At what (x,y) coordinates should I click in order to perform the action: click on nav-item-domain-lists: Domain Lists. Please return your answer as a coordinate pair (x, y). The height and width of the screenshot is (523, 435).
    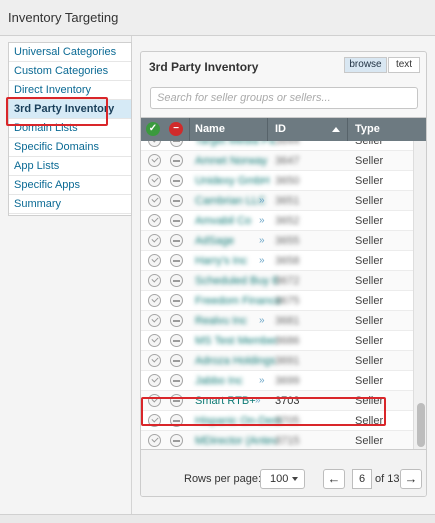
    Looking at the image, I should click on (70, 128).